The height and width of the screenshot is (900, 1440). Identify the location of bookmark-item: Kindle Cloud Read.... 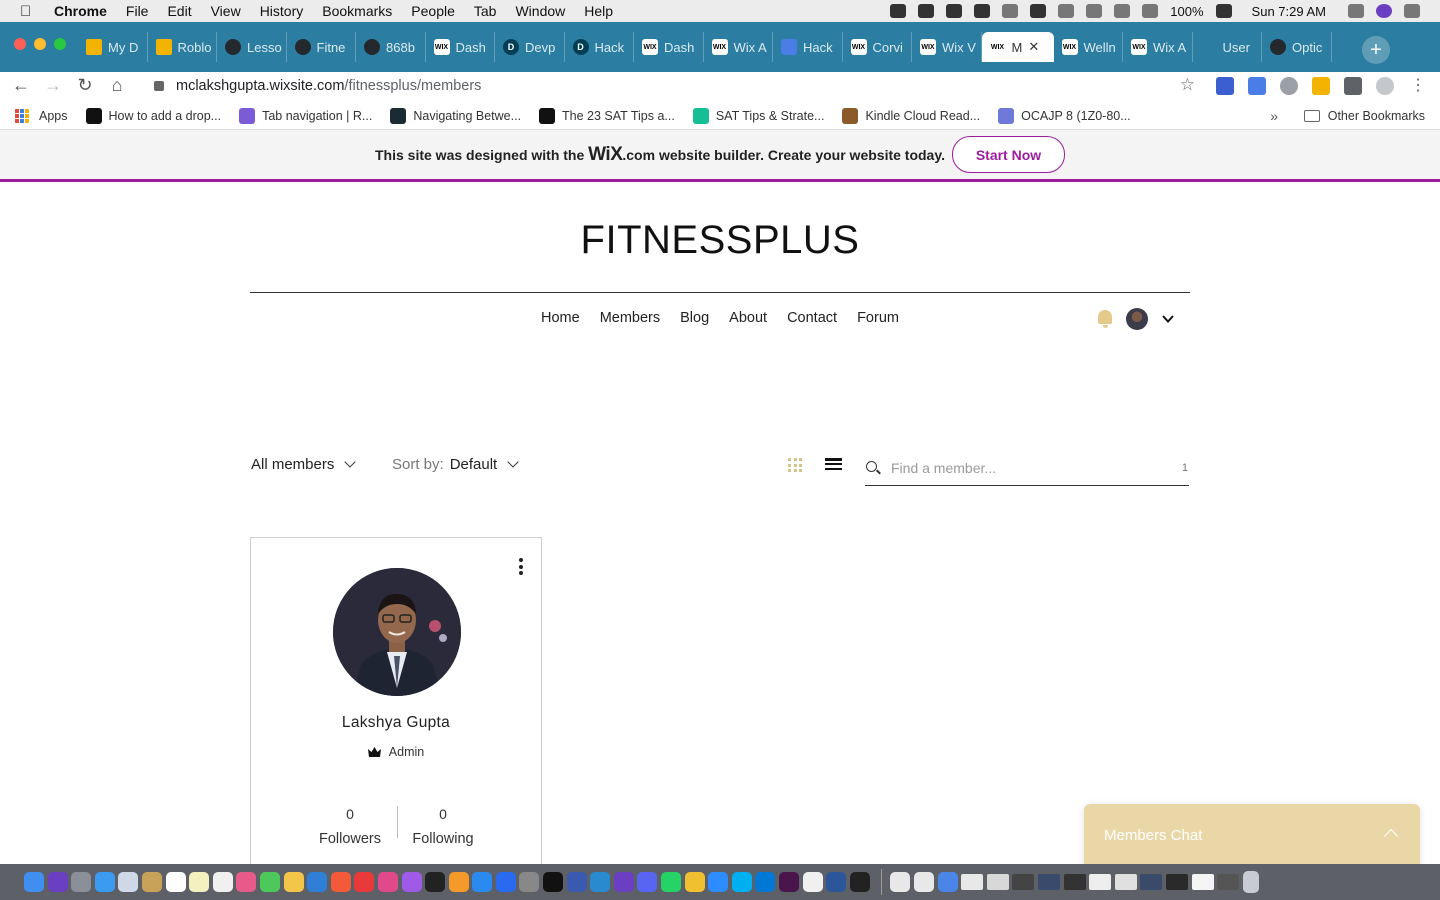
(911, 115).